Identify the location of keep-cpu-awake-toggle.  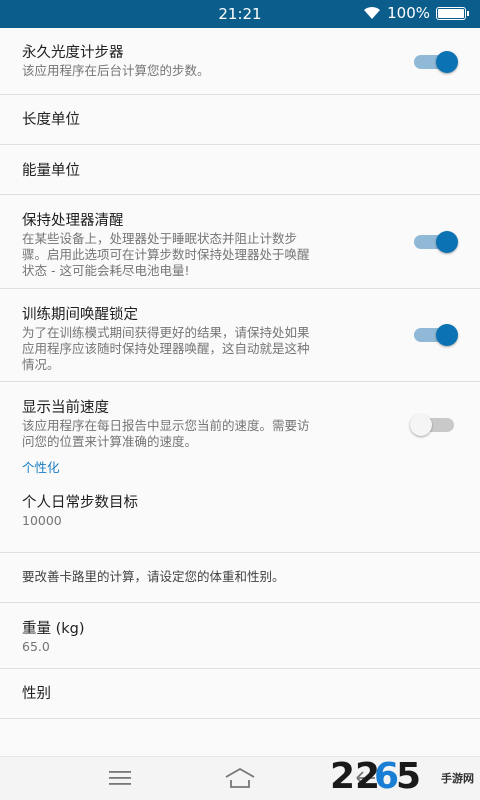
(436, 242).